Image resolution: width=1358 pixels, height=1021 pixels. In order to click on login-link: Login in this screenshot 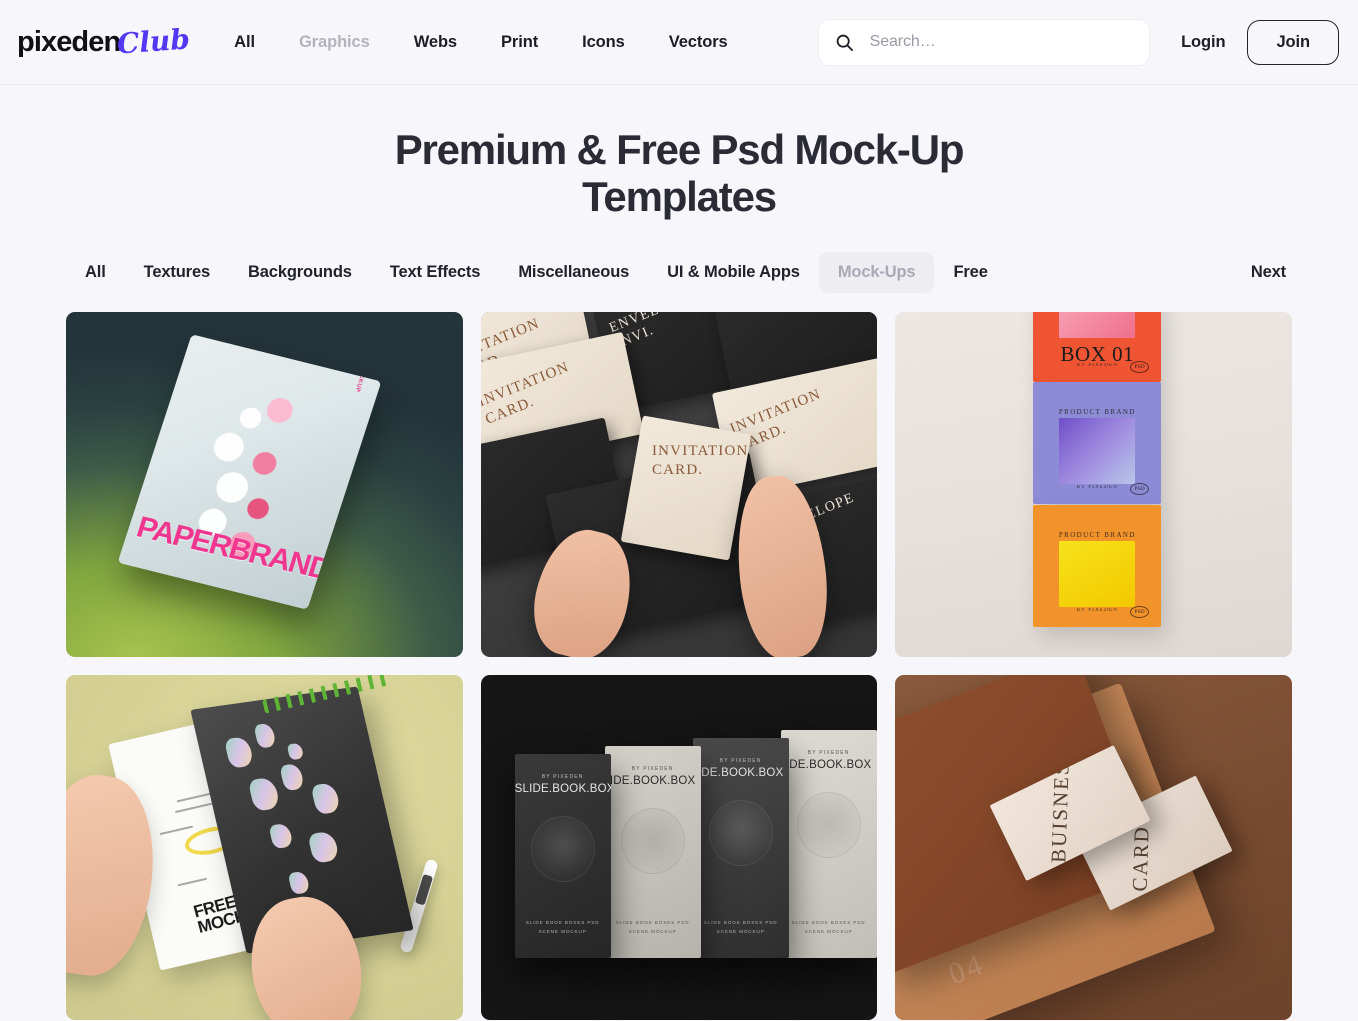, I will do `click(1203, 42)`.